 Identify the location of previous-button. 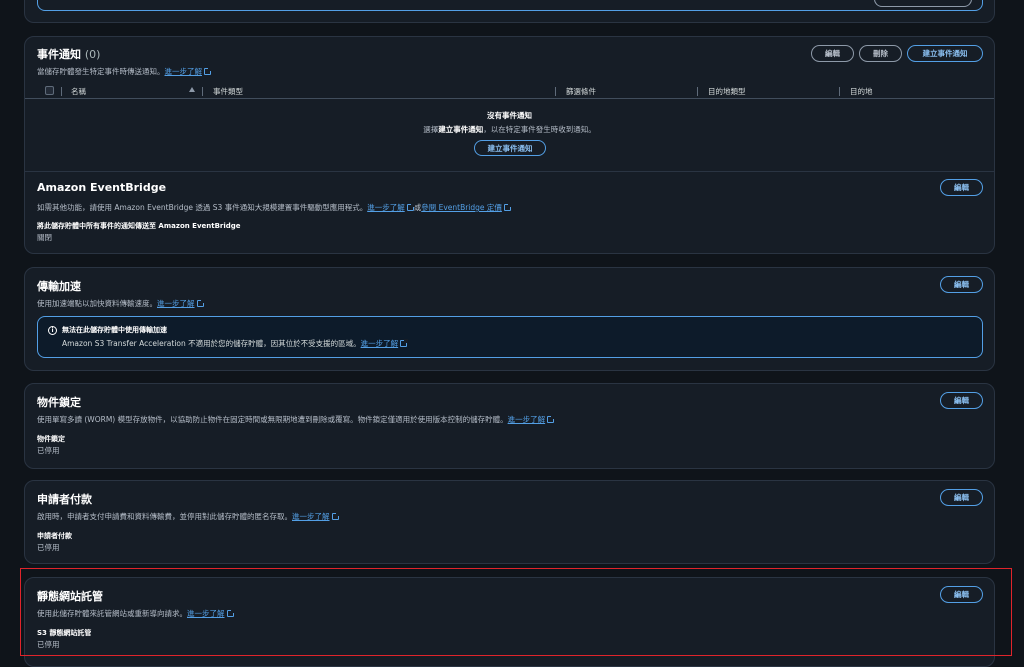
(923, 3).